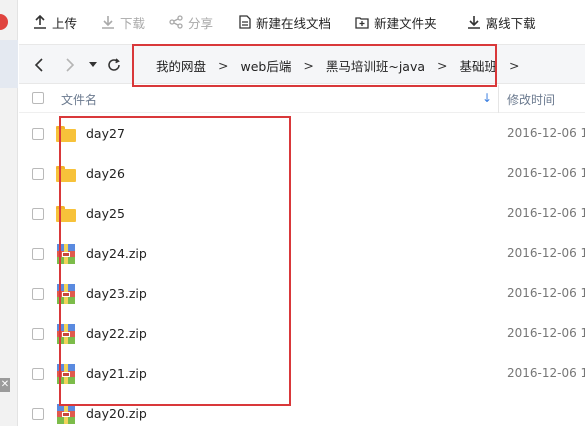 The image size is (585, 426). I want to click on file-name: day23.zip, so click(116, 293).